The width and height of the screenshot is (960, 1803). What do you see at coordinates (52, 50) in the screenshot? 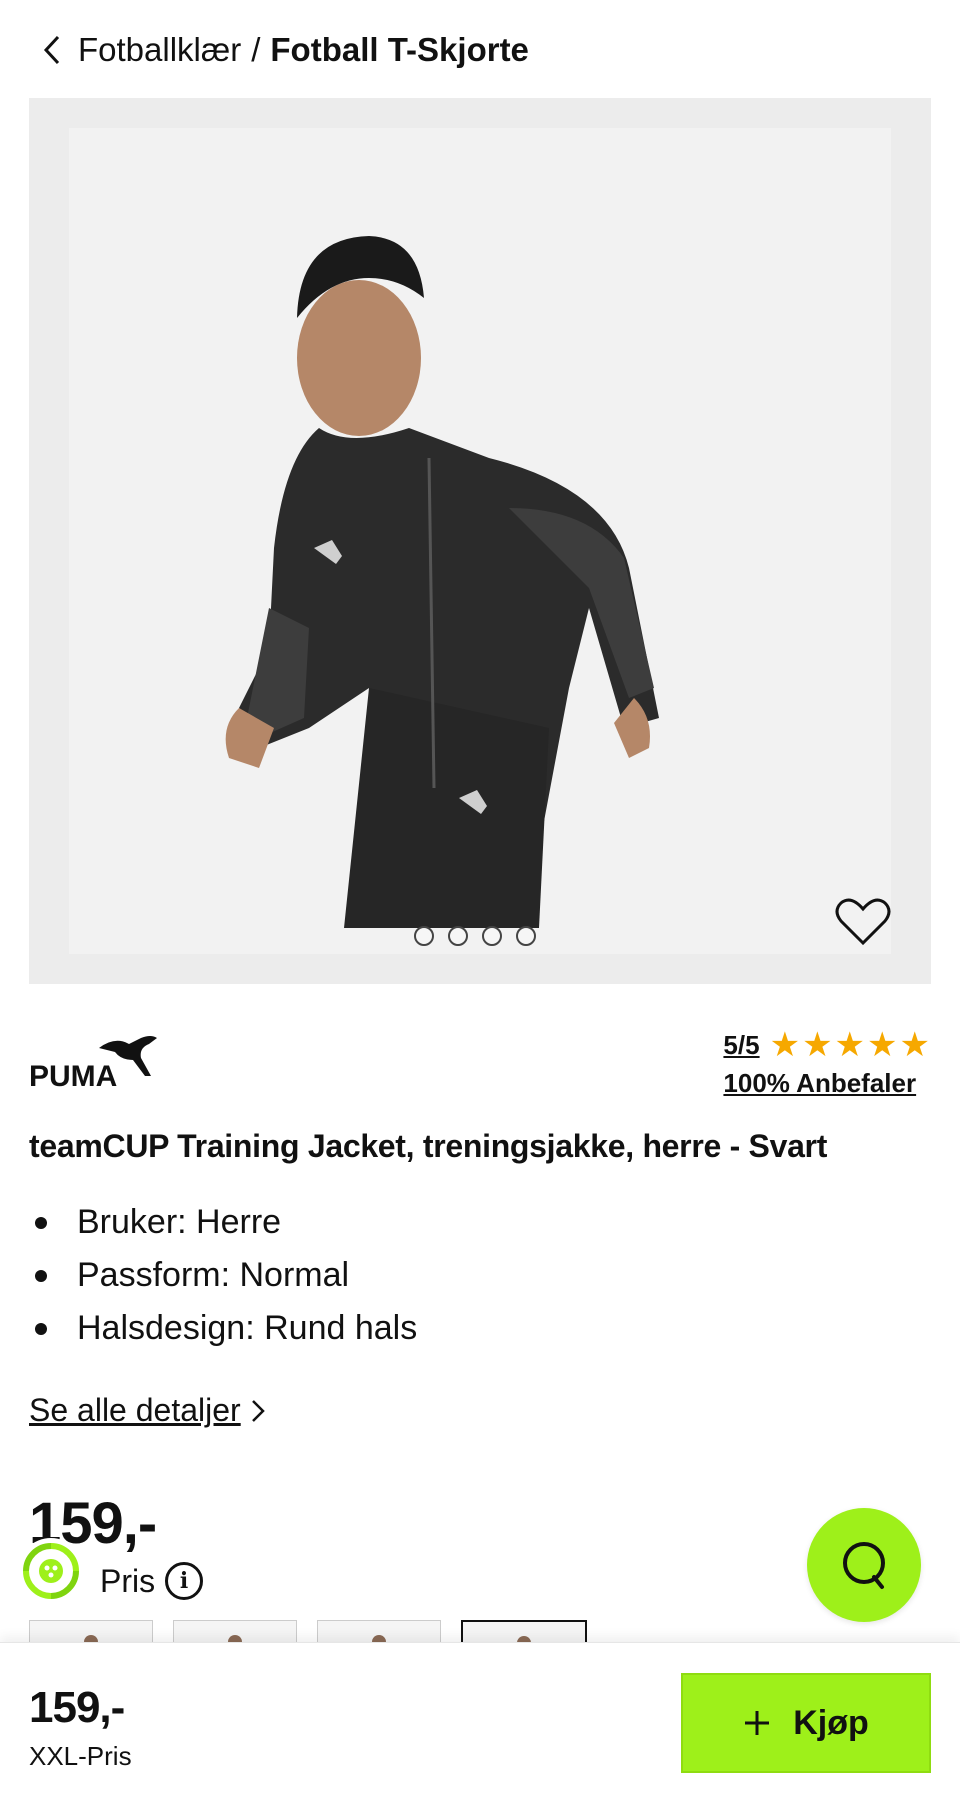
I see `back-chevron-icon` at bounding box center [52, 50].